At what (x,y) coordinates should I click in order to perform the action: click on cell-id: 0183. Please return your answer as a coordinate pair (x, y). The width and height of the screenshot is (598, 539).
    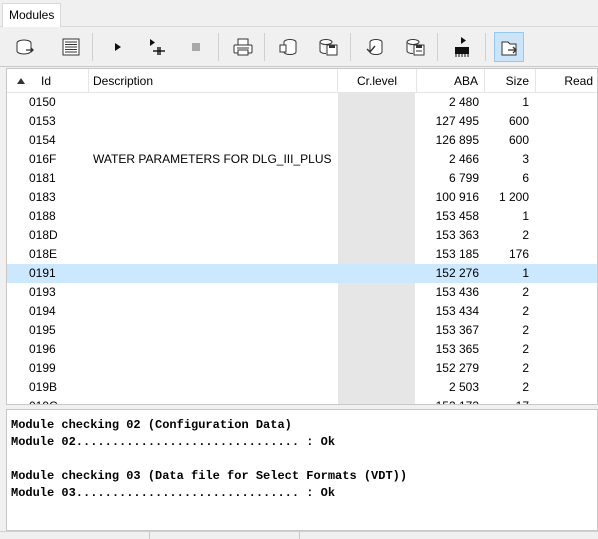
    Looking at the image, I should click on (42, 197).